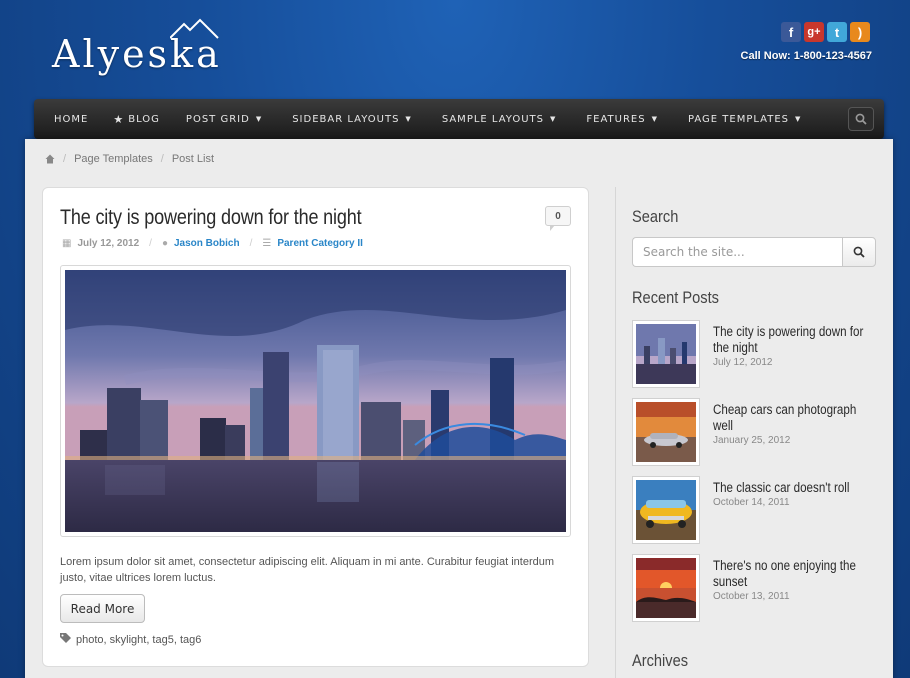 This screenshot has height=678, width=910. Describe the element at coordinates (211, 218) in the screenshot. I see `post-title: The city is powering down for the night` at that location.